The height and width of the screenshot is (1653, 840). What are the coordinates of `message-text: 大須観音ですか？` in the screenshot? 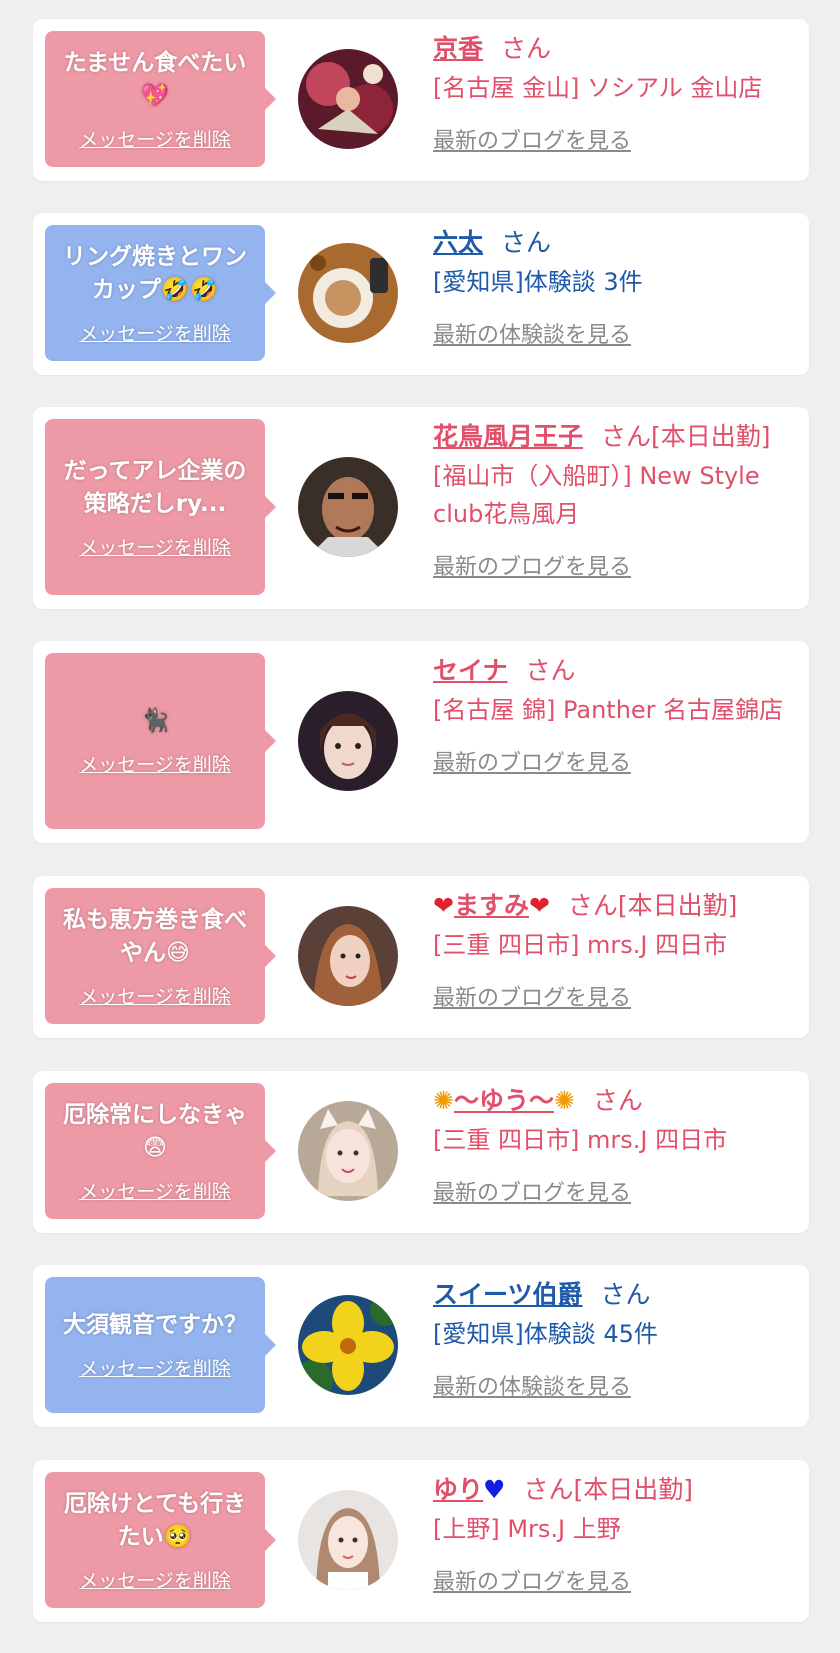 It's located at (155, 1325).